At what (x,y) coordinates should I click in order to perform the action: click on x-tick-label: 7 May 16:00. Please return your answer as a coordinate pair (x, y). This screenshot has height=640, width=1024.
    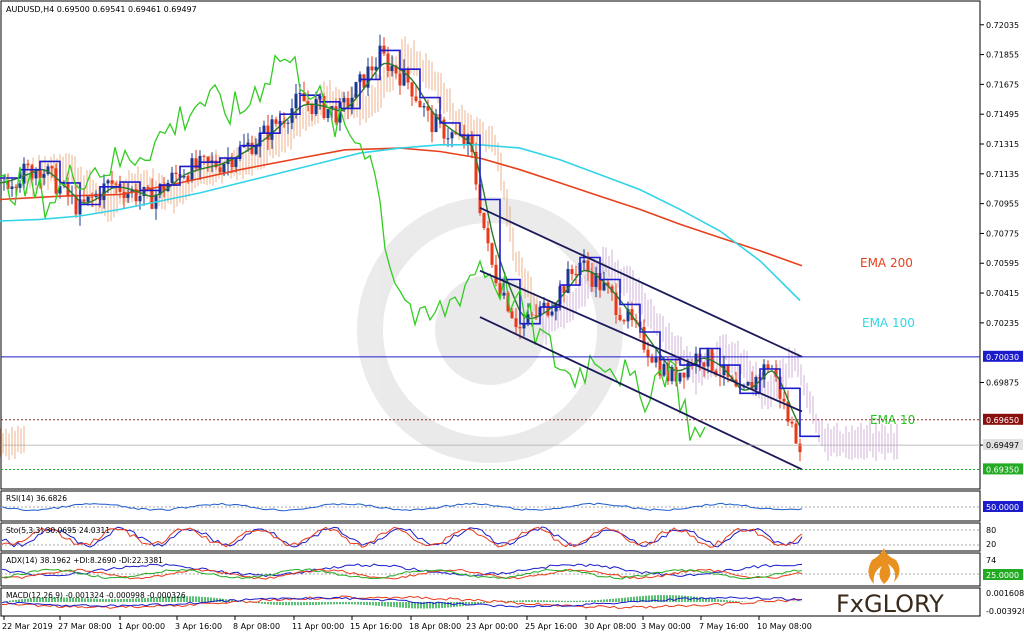
    Looking at the image, I should click on (724, 626).